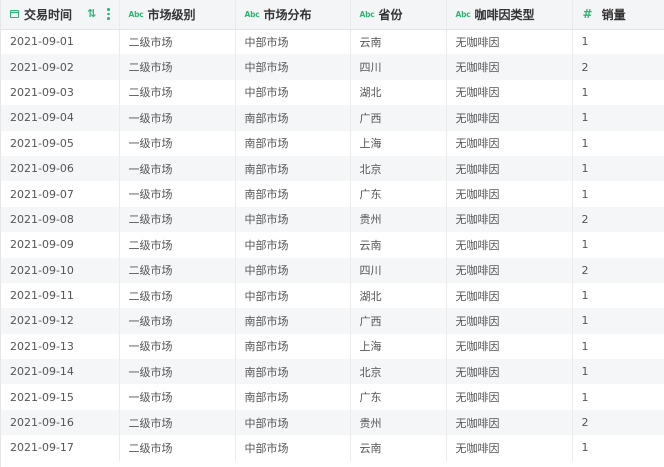 The image size is (664, 467). I want to click on table-row: 2021-09-12 一级市场 南部市场 广西 无咖啡因 1, so click(332, 321).